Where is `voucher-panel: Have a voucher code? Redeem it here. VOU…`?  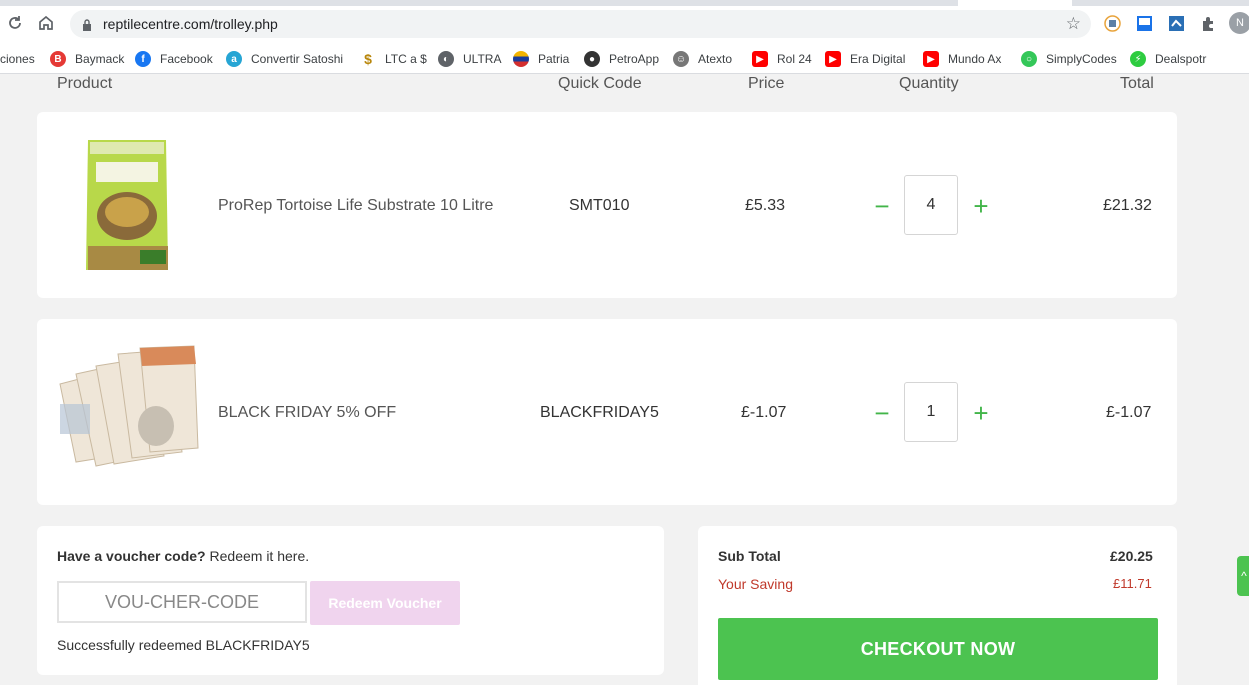 voucher-panel: Have a voucher code? Redeem it here. VOU… is located at coordinates (350, 600).